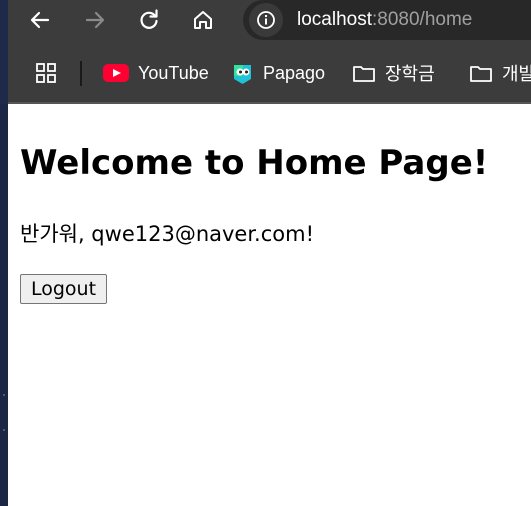 The height and width of the screenshot is (506, 531). I want to click on info-icon, so click(266, 20).